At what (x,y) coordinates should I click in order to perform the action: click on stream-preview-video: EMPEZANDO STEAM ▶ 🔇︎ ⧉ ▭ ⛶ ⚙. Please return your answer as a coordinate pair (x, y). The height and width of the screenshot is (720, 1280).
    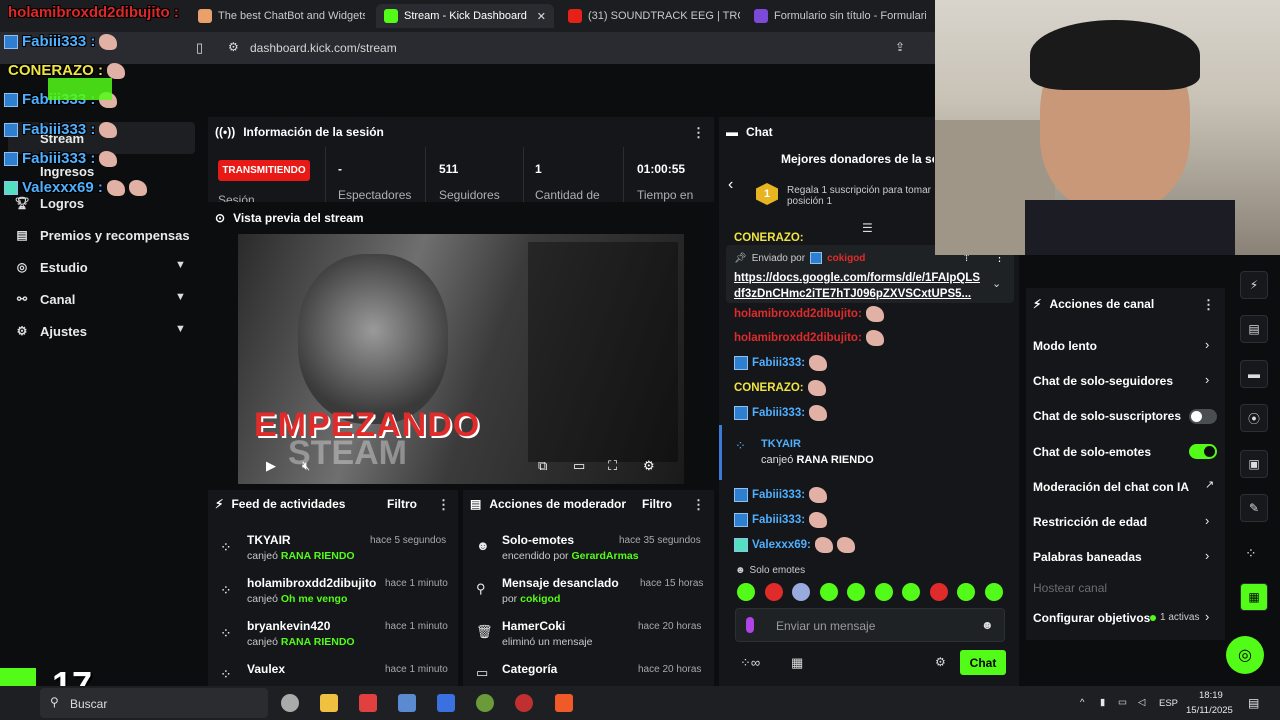
    Looking at the image, I should click on (461, 359).